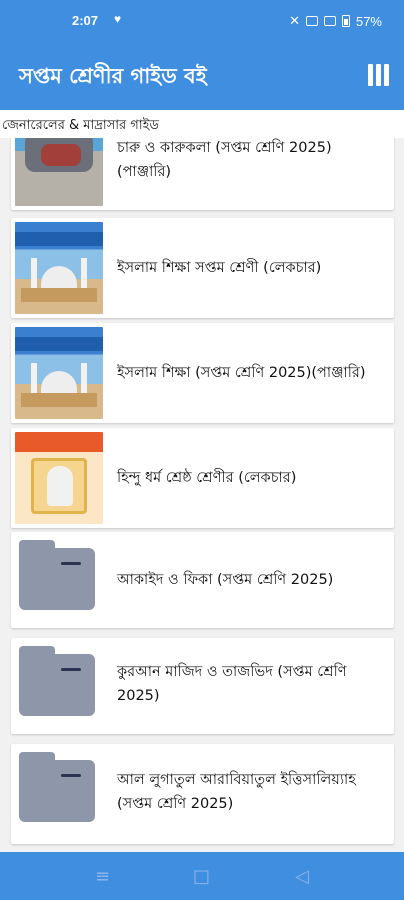  Describe the element at coordinates (59, 478) in the screenshot. I see `hindu-cover-image` at that location.